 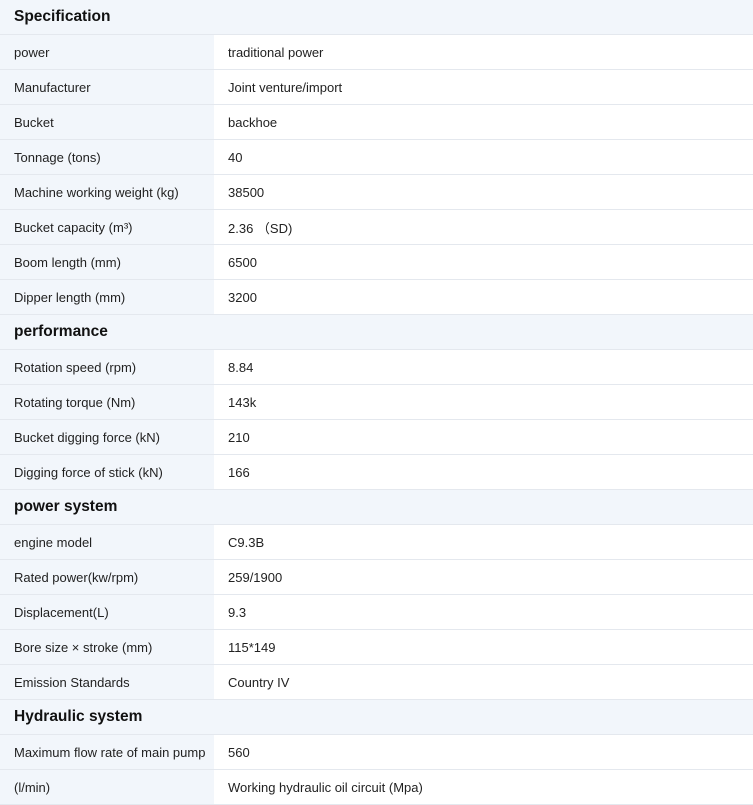 What do you see at coordinates (483, 367) in the screenshot?
I see `row-value: 8.84` at bounding box center [483, 367].